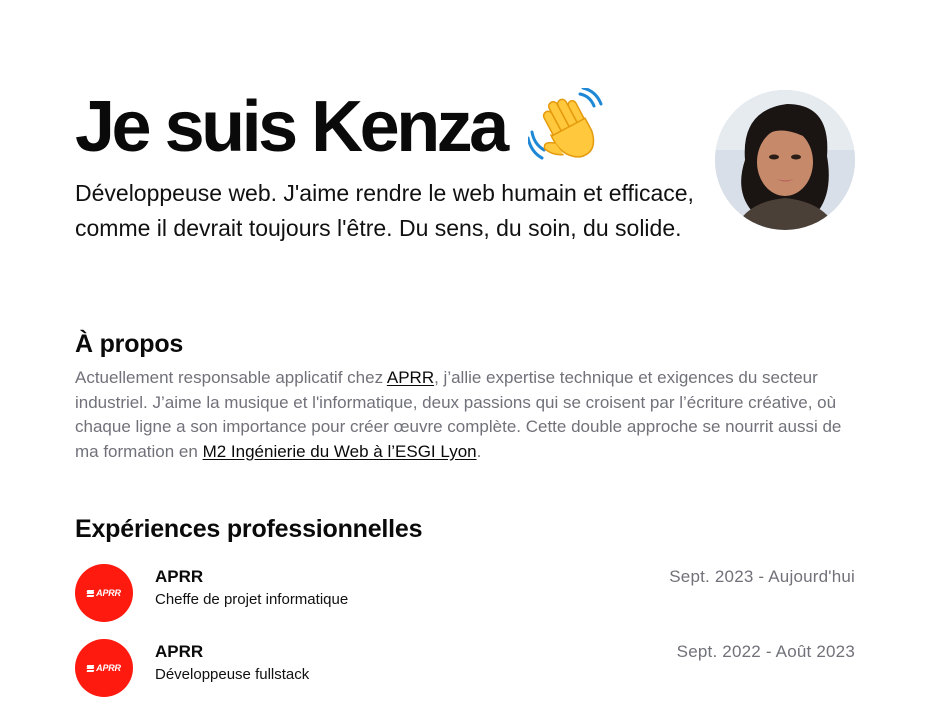 The height and width of the screenshot is (702, 943). Describe the element at coordinates (231, 377) in the screenshot. I see `about-text-part: Actuellement responsable applicatif chez` at that location.